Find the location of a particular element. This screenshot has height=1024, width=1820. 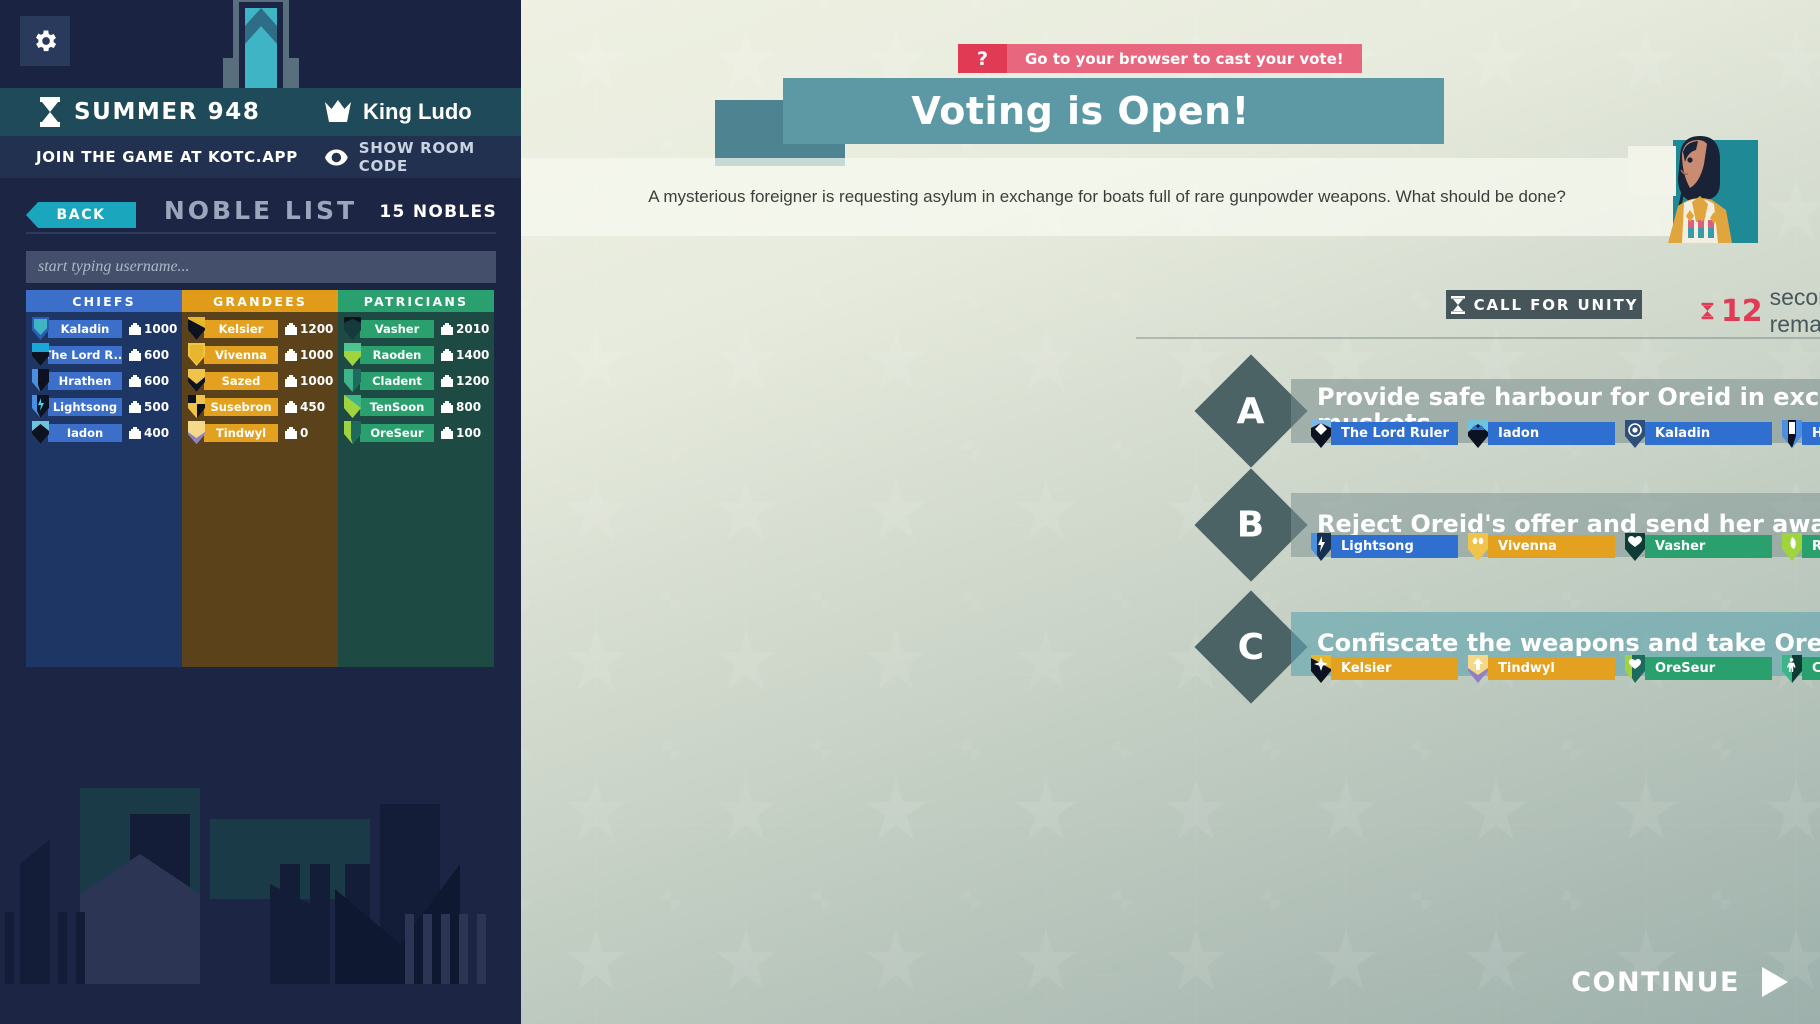

noble-gold: 0 is located at coordinates (296, 433).